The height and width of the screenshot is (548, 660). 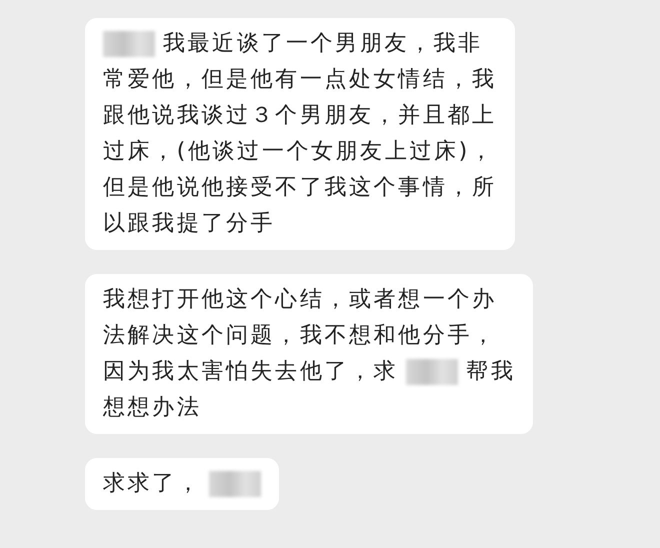 What do you see at coordinates (298, 152) in the screenshot?
I see `message-text: 过床，(他谈过一个女朋友上过床)，` at bounding box center [298, 152].